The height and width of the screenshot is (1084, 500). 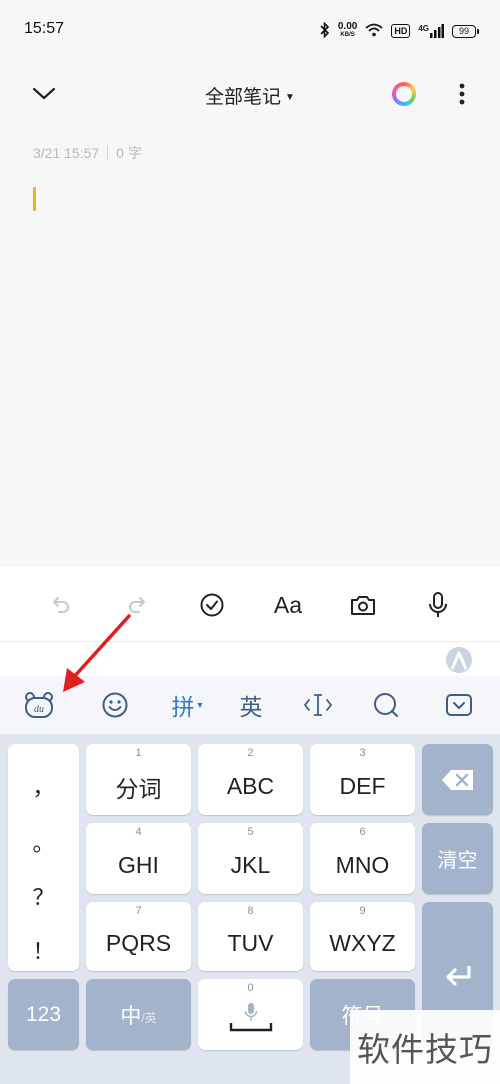 I want to click on key-7: 7 PQRS, so click(x=138, y=936).